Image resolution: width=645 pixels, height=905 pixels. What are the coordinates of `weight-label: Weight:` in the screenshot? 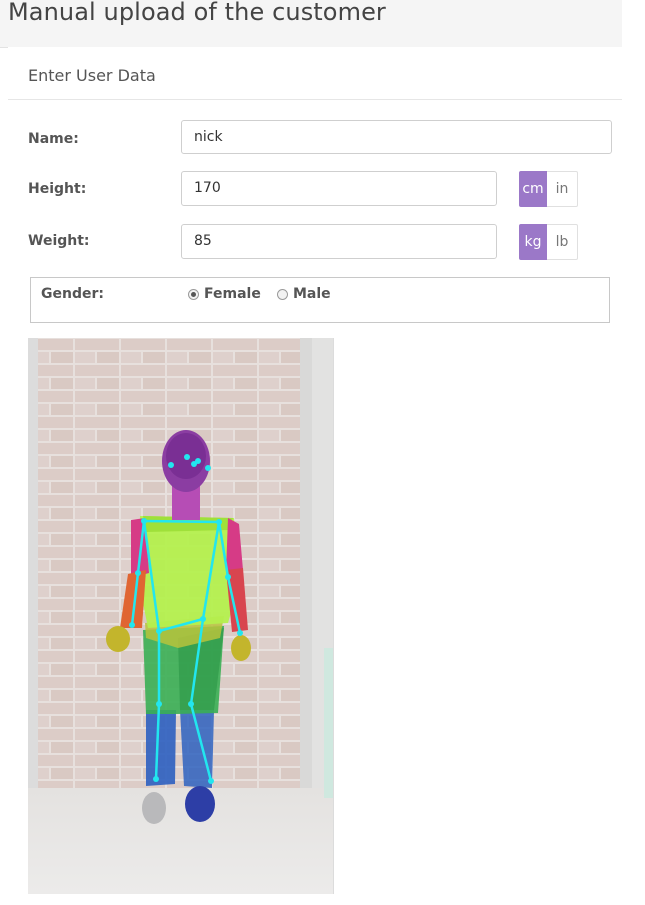 It's located at (59, 241).